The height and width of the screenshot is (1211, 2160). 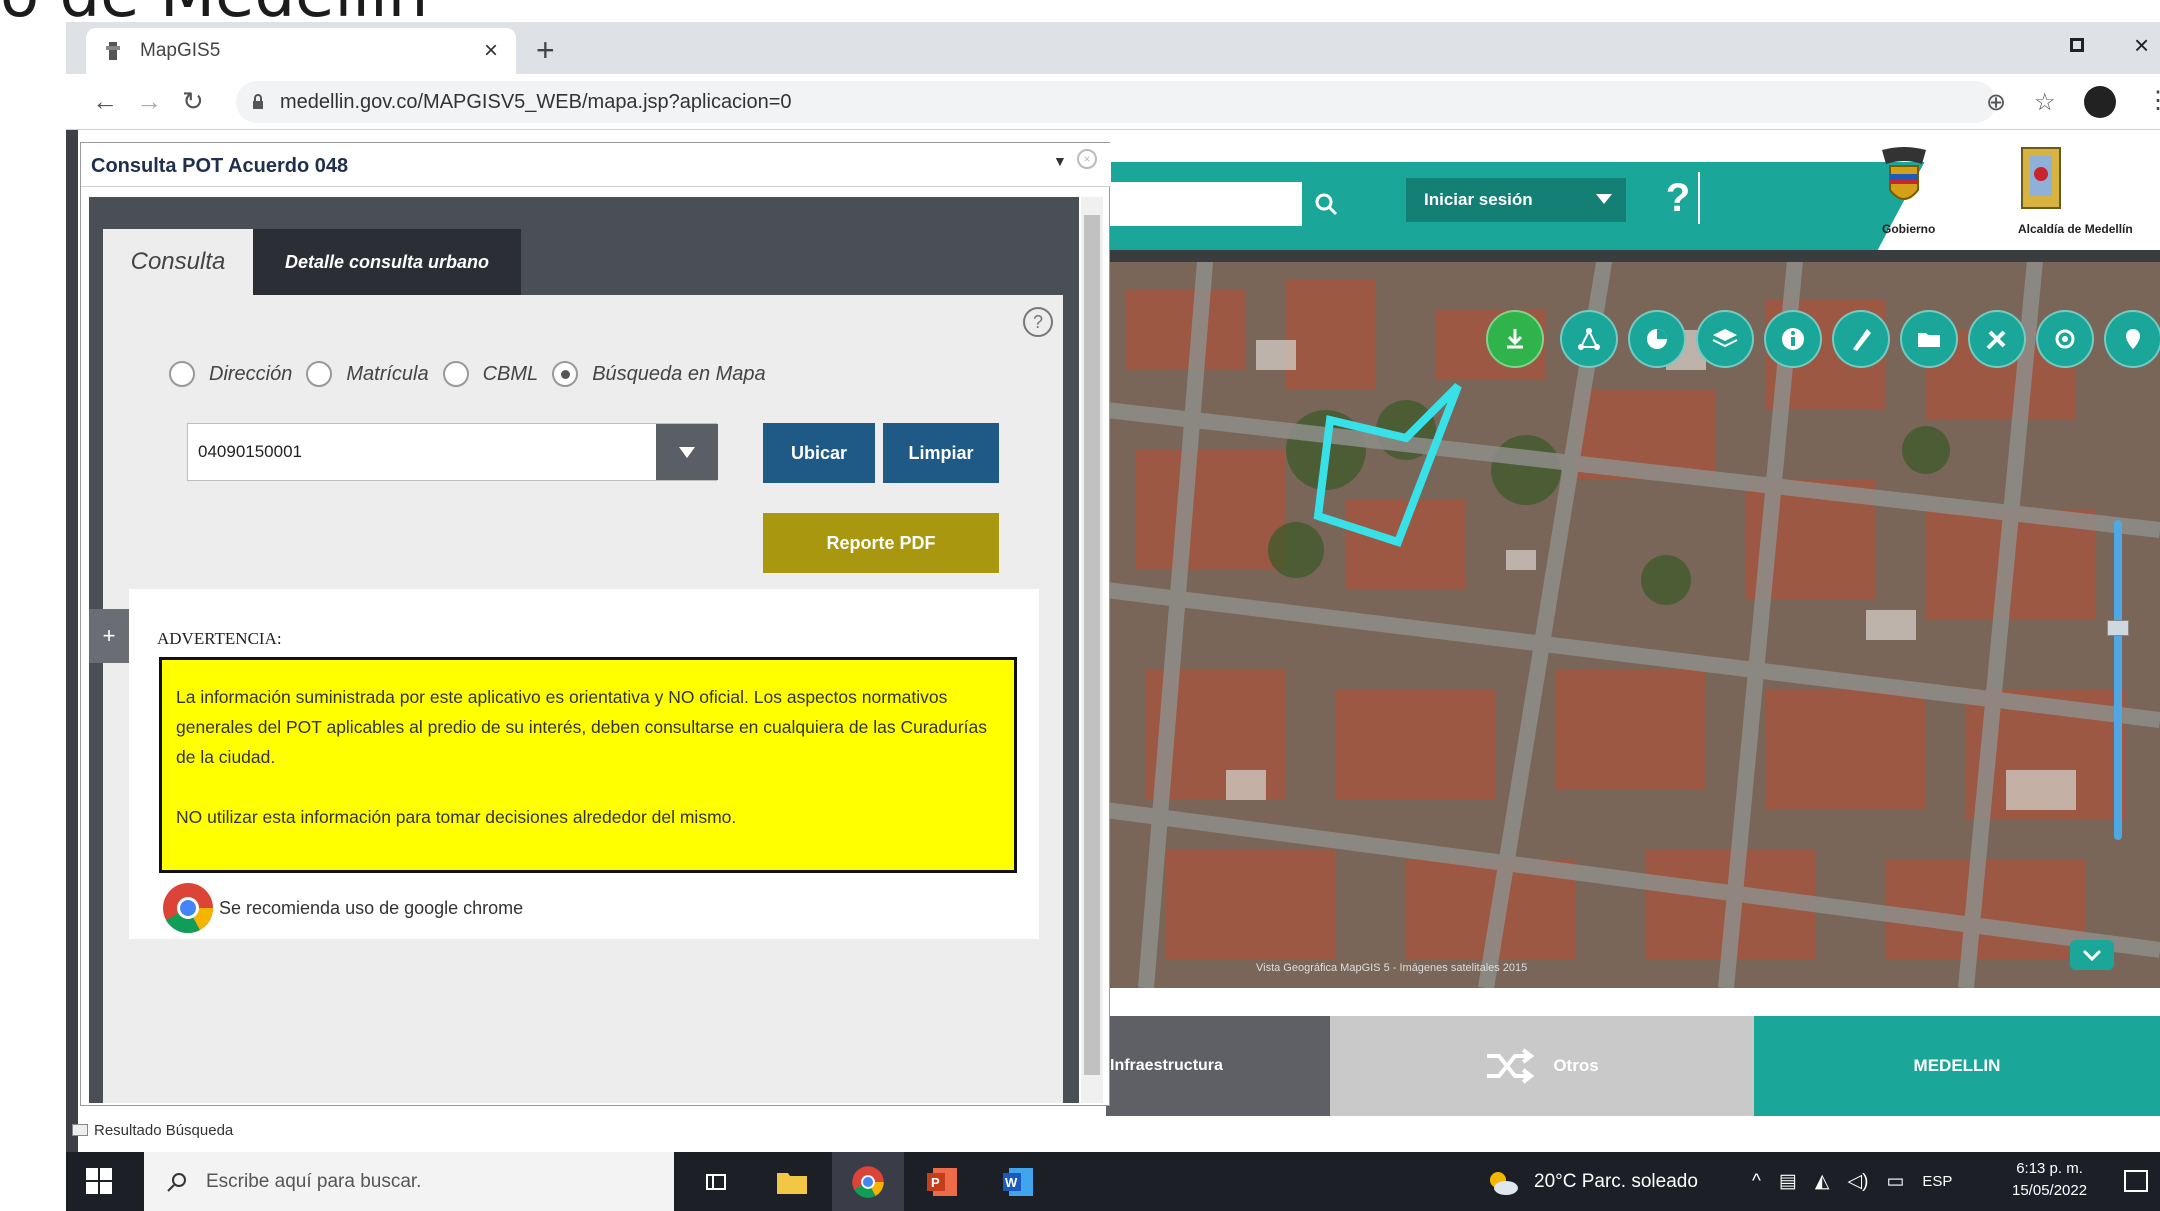 I want to click on clock-date: 15/05/2022, so click(x=2050, y=1190).